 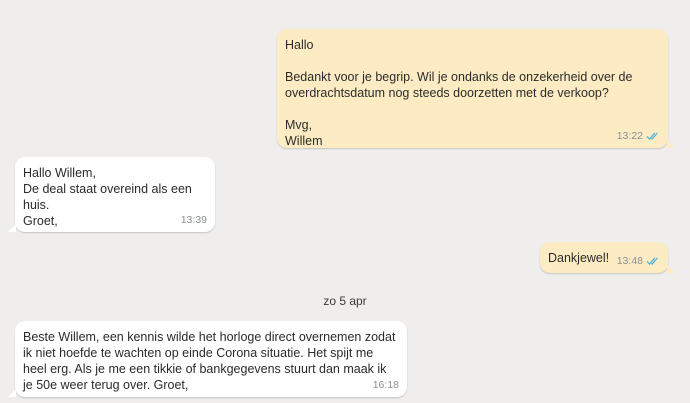 I want to click on message-meta: 13:22, so click(x=638, y=136).